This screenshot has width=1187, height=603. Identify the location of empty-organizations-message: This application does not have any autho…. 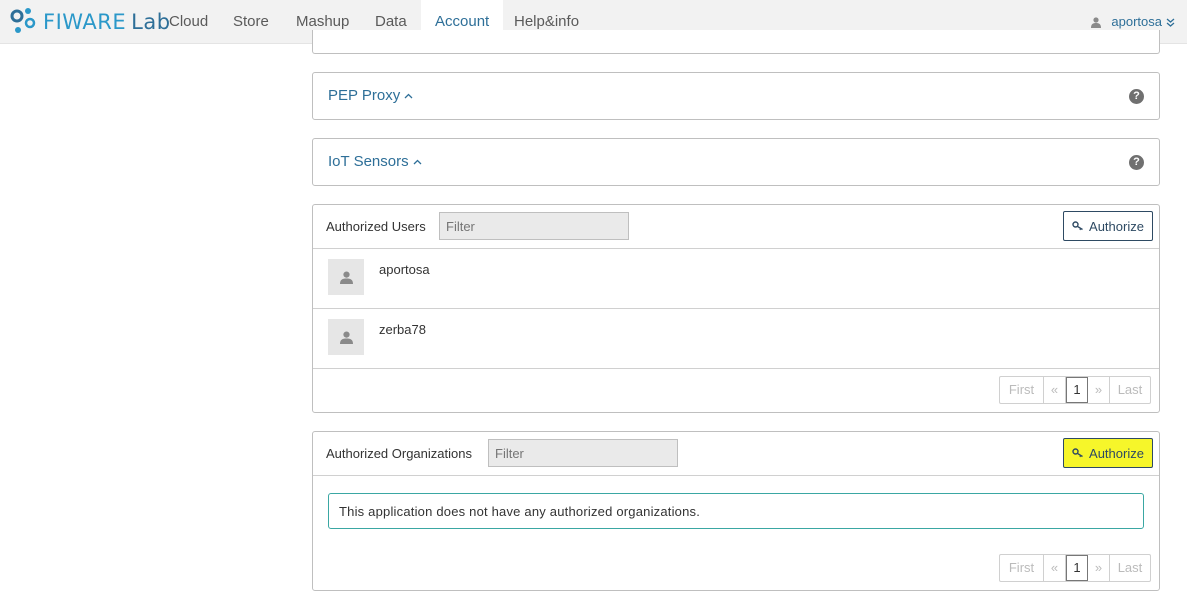
(736, 511).